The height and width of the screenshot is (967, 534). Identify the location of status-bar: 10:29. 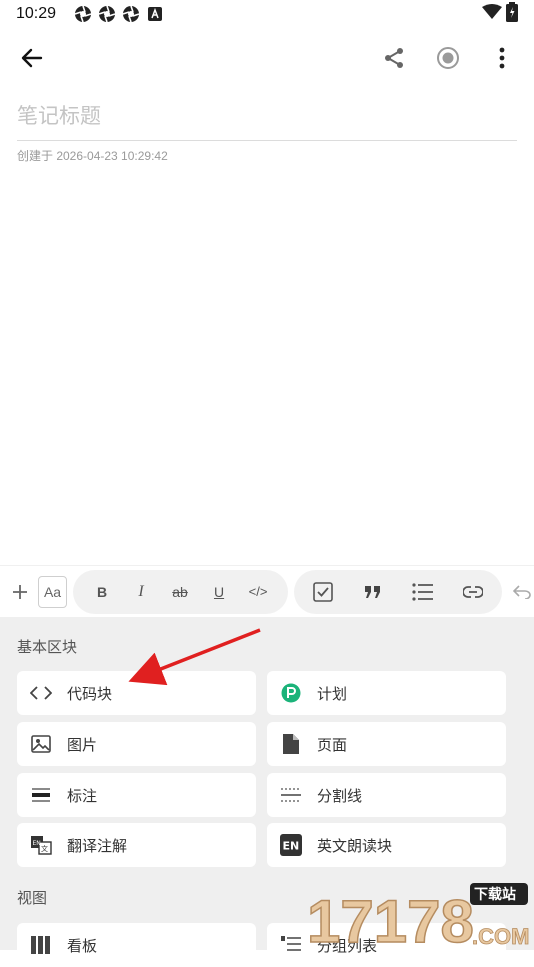
(267, 14).